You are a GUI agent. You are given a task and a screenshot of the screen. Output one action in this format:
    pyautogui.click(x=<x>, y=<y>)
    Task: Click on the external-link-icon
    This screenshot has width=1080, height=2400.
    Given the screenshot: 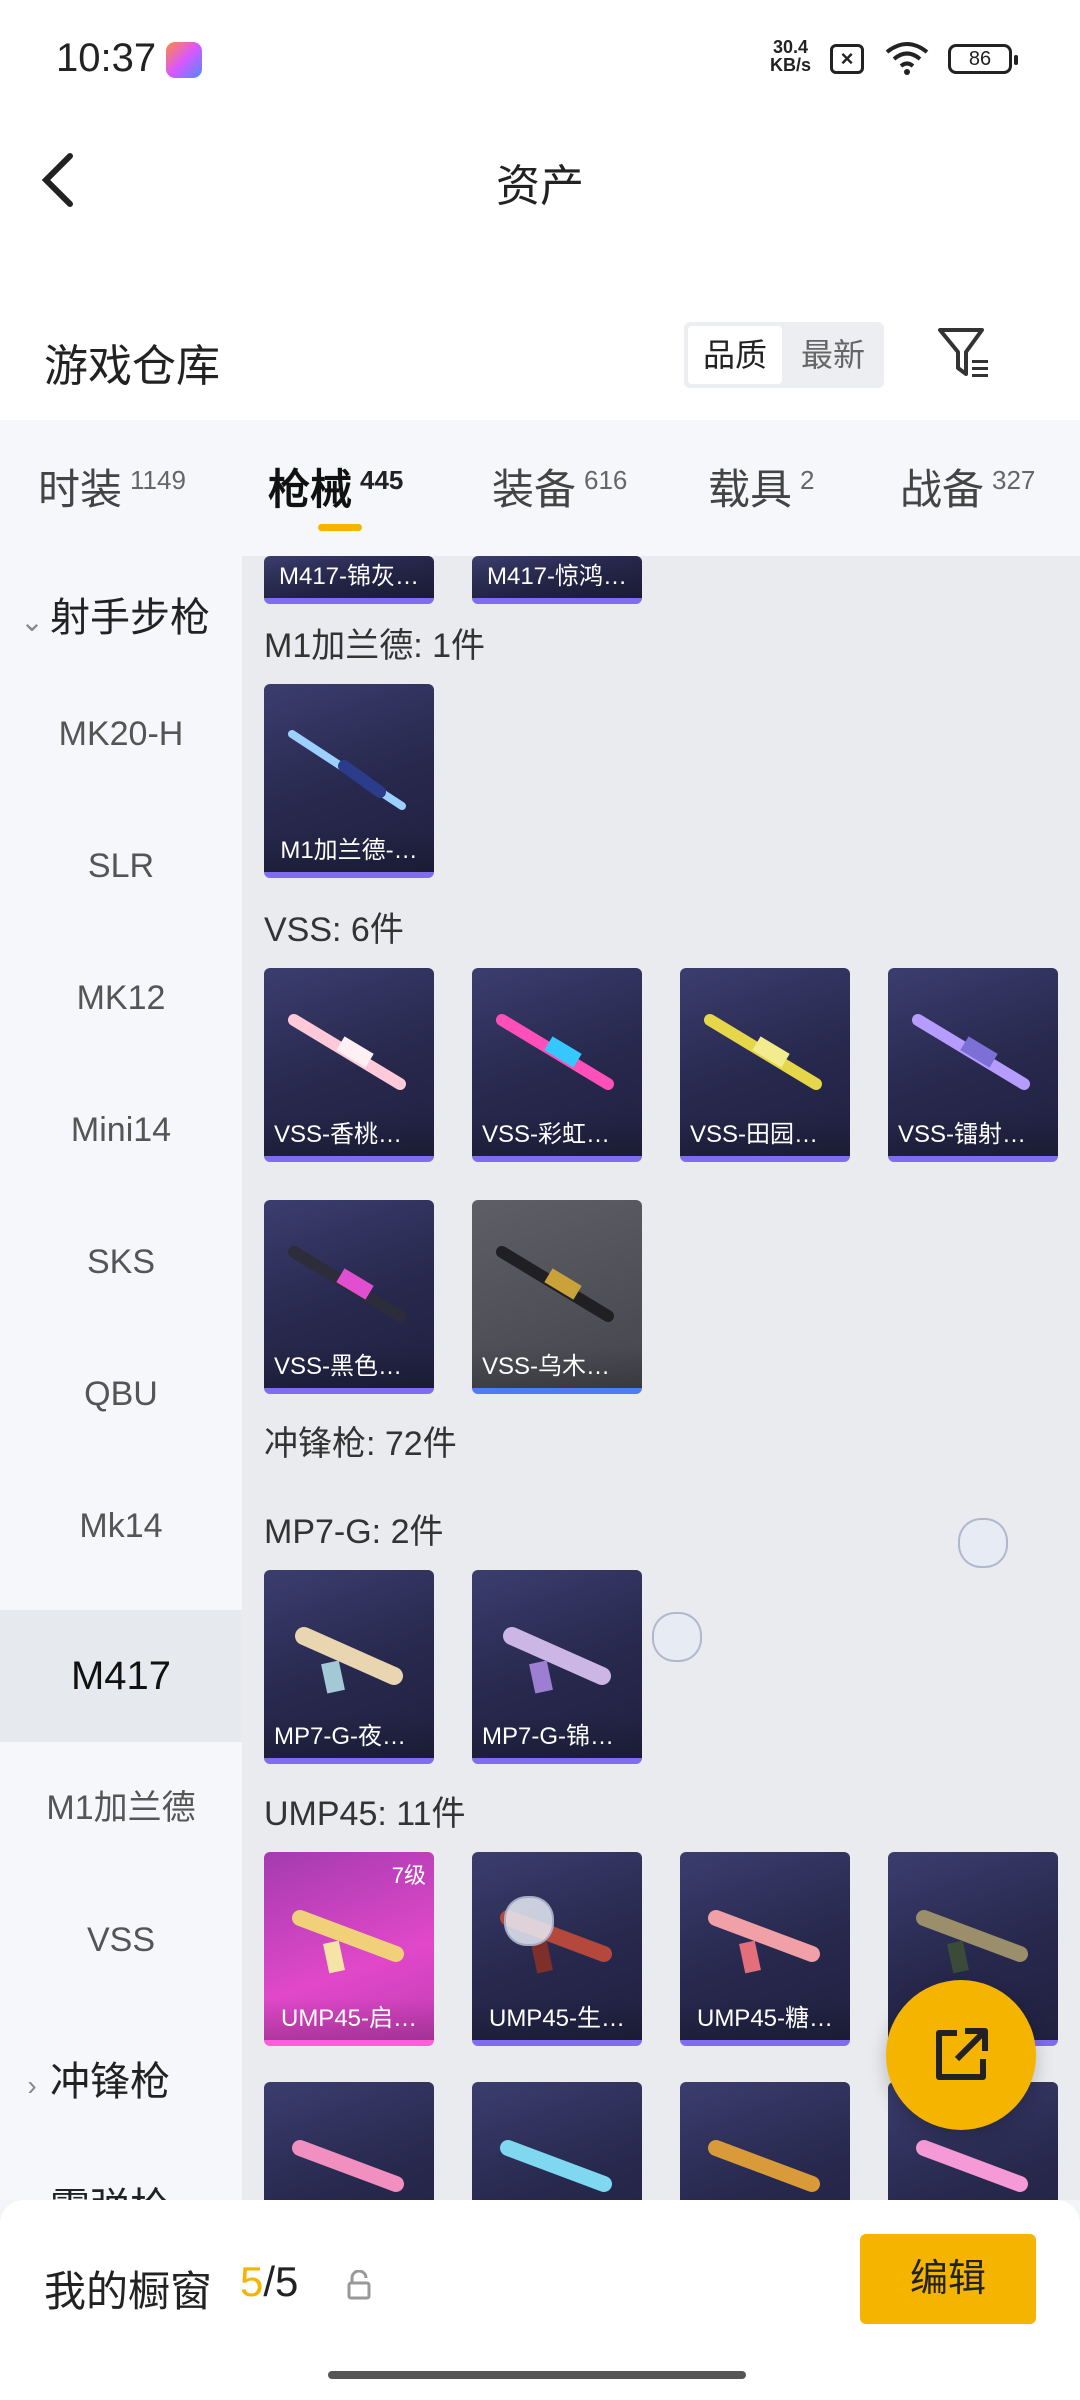 What is the action you would take?
    pyautogui.click(x=962, y=2054)
    